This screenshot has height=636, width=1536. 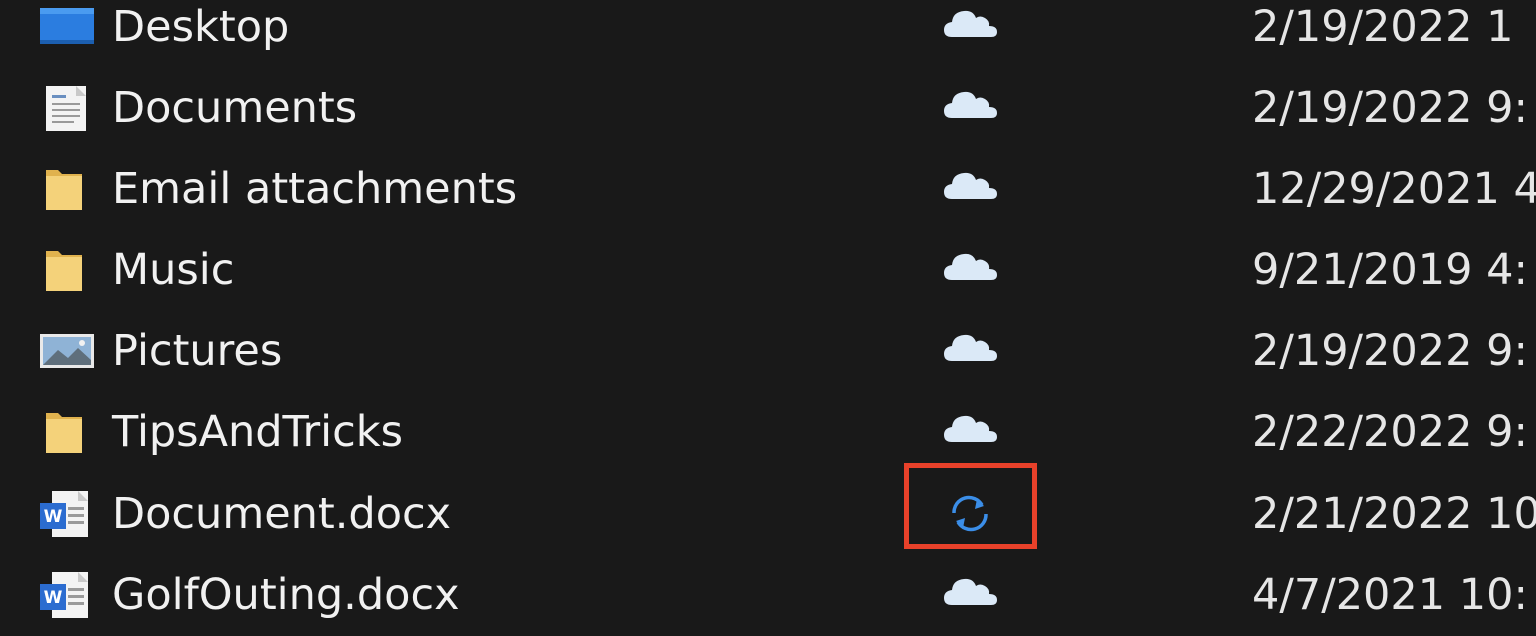 What do you see at coordinates (1390, 595) in the screenshot?
I see `date-modified: 4/7/2021 10:` at bounding box center [1390, 595].